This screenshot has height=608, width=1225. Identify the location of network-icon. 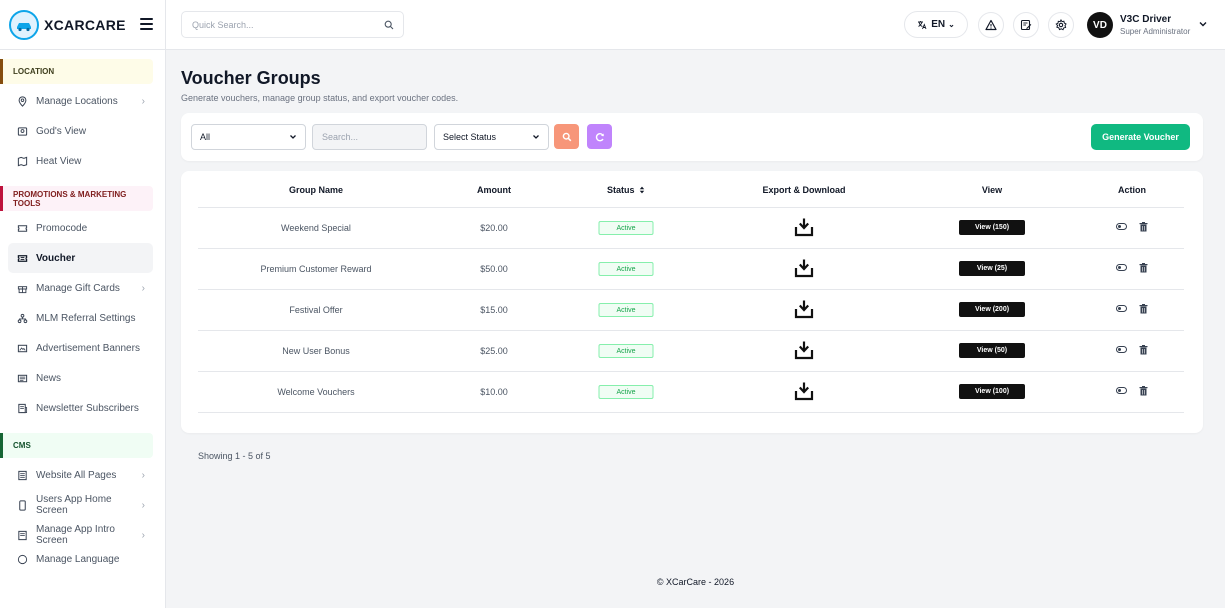
(22, 318).